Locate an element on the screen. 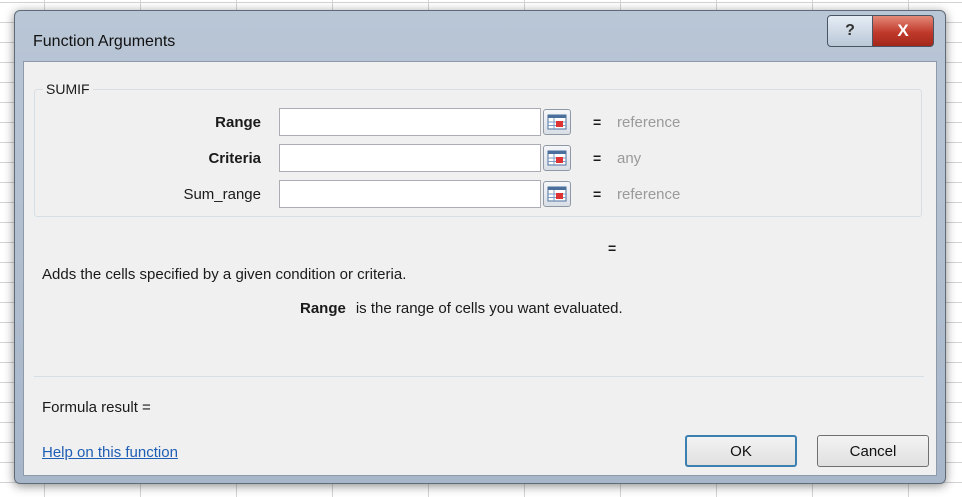 The width and height of the screenshot is (962, 497). ok-button: OK is located at coordinates (741, 451).